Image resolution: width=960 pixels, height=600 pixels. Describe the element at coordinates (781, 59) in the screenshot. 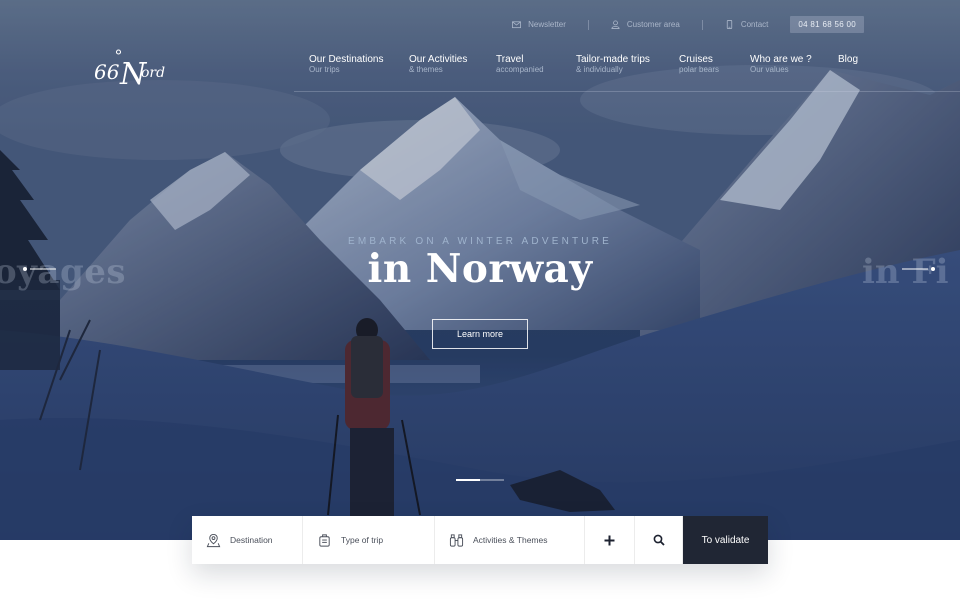

I see `nav-title: Who are we ?` at that location.